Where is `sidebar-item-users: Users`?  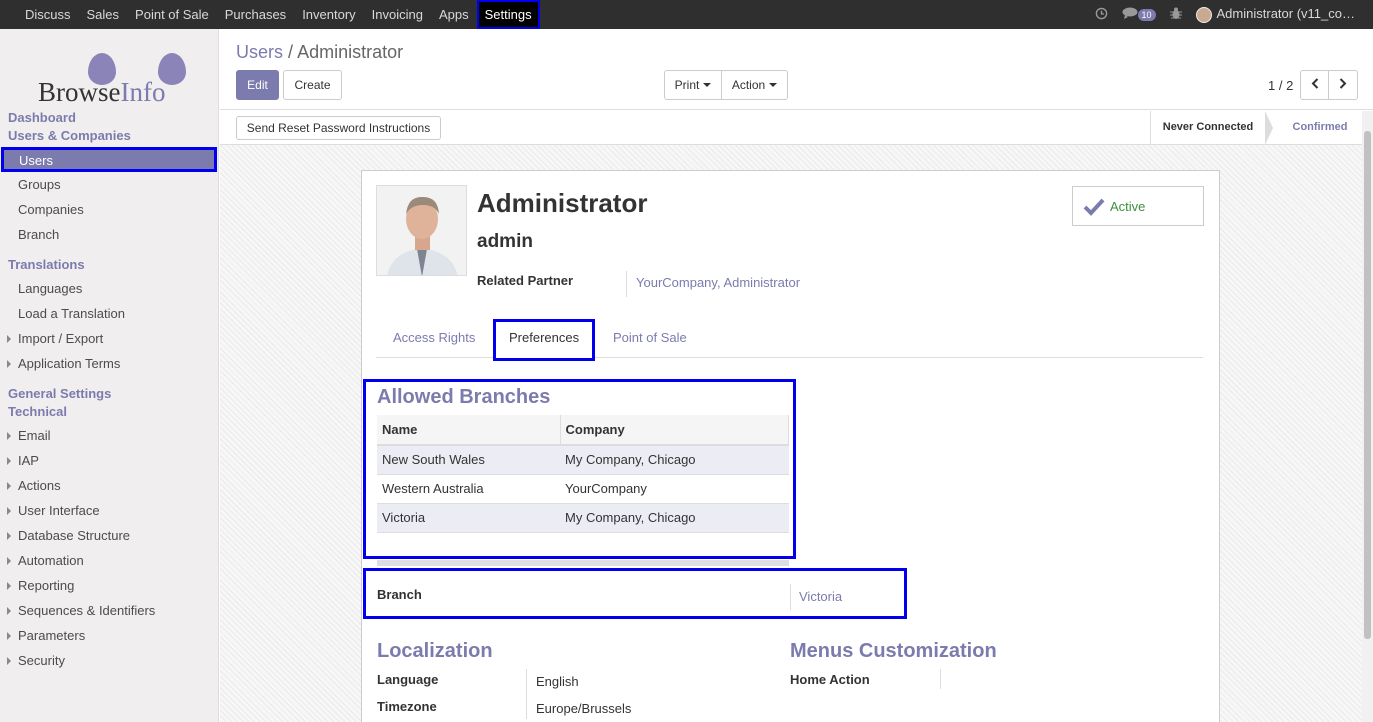 sidebar-item-users: Users is located at coordinates (109, 159).